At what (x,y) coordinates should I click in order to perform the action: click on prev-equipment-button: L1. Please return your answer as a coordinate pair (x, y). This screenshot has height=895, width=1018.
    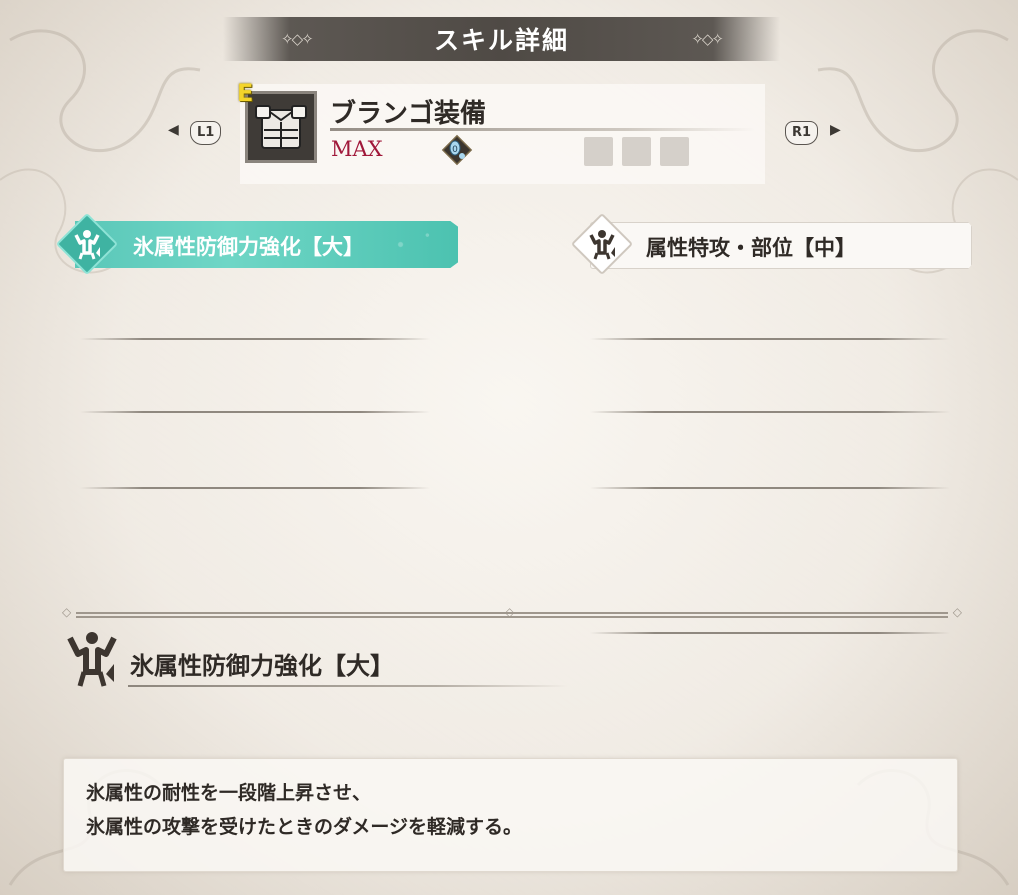
    Looking at the image, I should click on (206, 133).